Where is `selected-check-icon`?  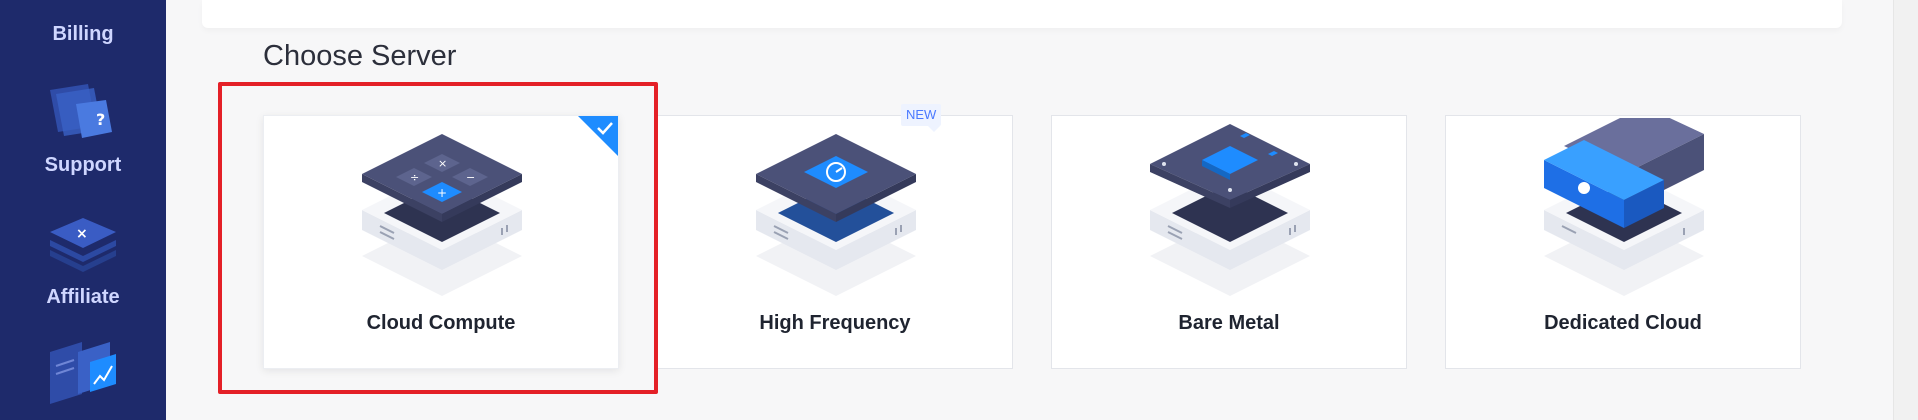
selected-check-icon is located at coordinates (598, 136).